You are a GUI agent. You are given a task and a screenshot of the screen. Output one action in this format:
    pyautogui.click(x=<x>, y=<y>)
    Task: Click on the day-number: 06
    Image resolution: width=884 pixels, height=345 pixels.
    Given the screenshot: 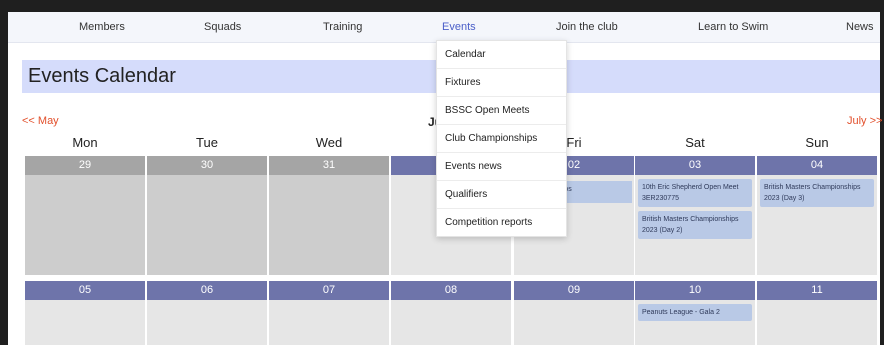 What is the action you would take?
    pyautogui.click(x=207, y=290)
    